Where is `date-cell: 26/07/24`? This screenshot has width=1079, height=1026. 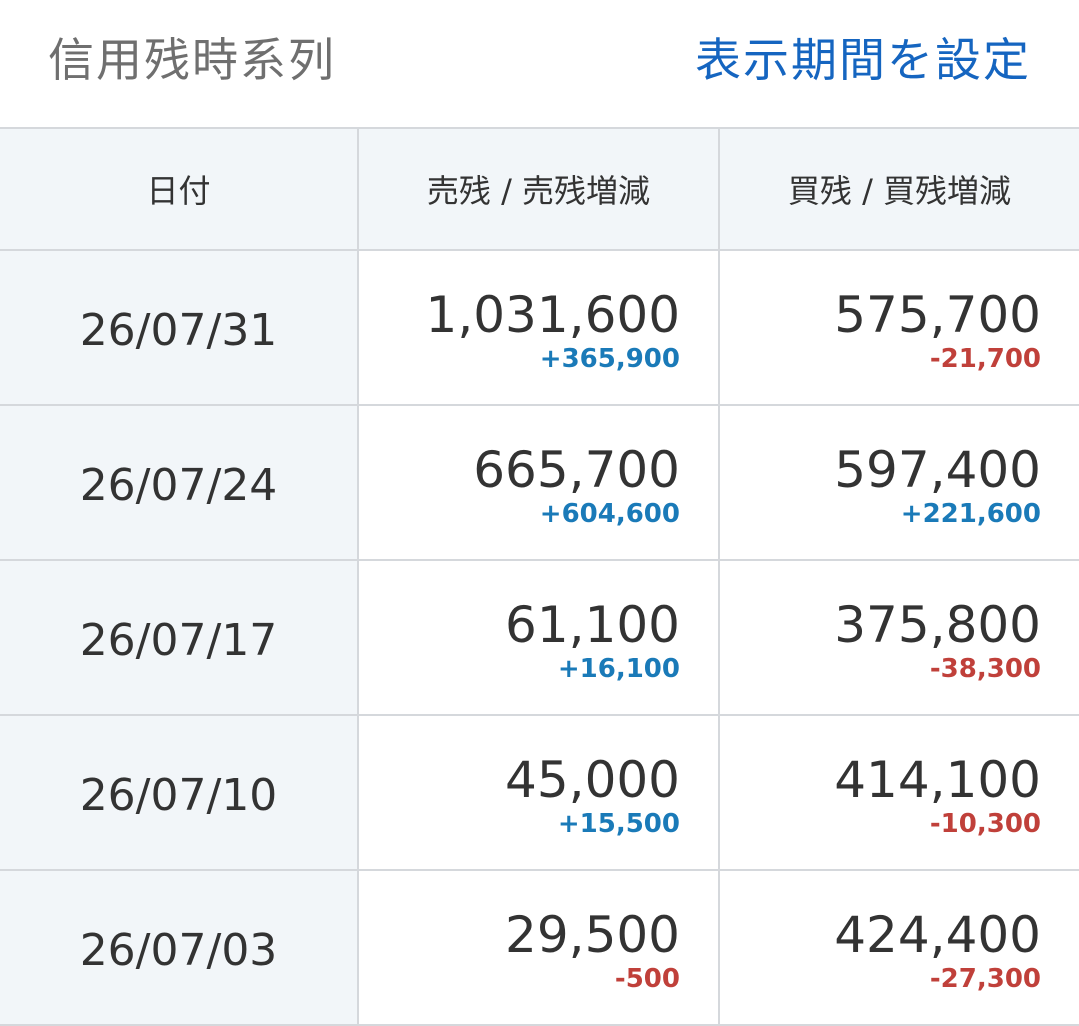
date-cell: 26/07/24 is located at coordinates (178, 482).